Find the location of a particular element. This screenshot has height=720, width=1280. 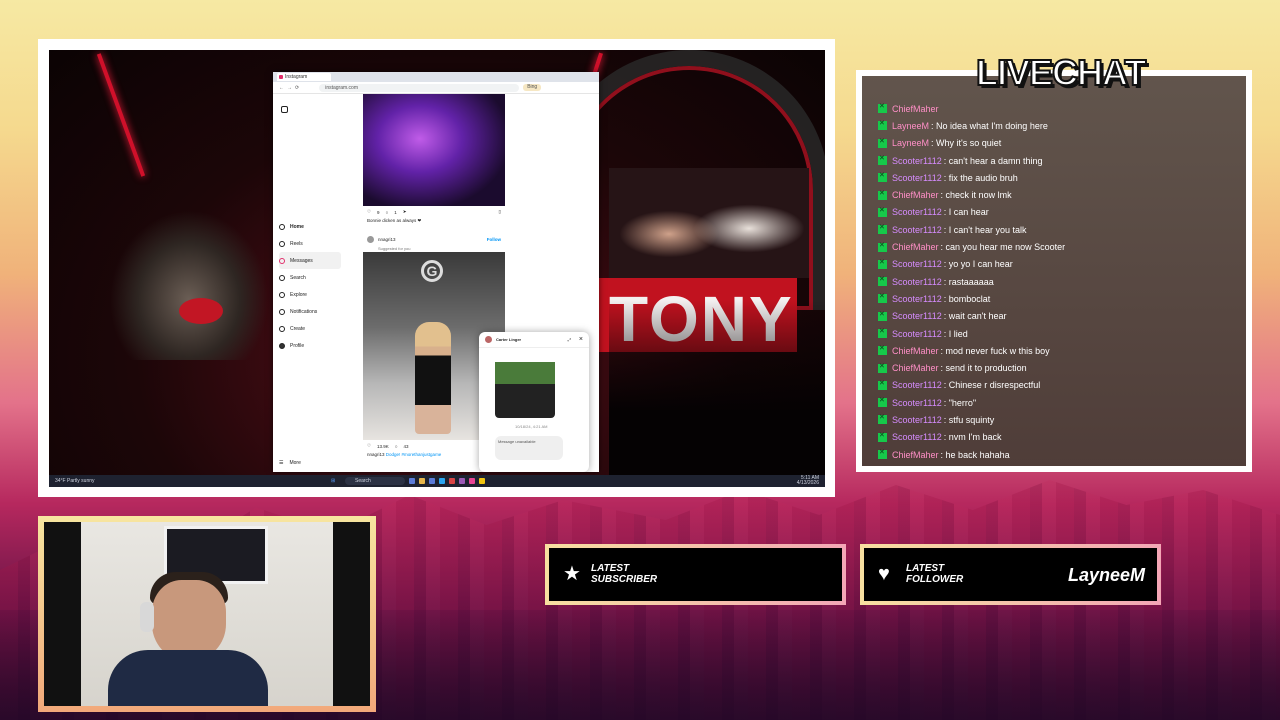

extension-button: Bing is located at coordinates (532, 87).